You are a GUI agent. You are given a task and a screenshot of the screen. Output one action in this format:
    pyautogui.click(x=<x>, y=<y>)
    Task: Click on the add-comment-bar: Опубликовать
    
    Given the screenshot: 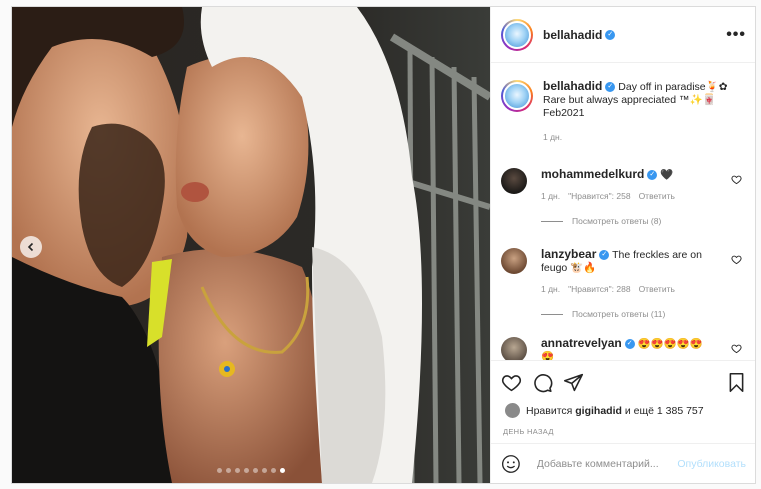 What is the action you would take?
    pyautogui.click(x=623, y=463)
    